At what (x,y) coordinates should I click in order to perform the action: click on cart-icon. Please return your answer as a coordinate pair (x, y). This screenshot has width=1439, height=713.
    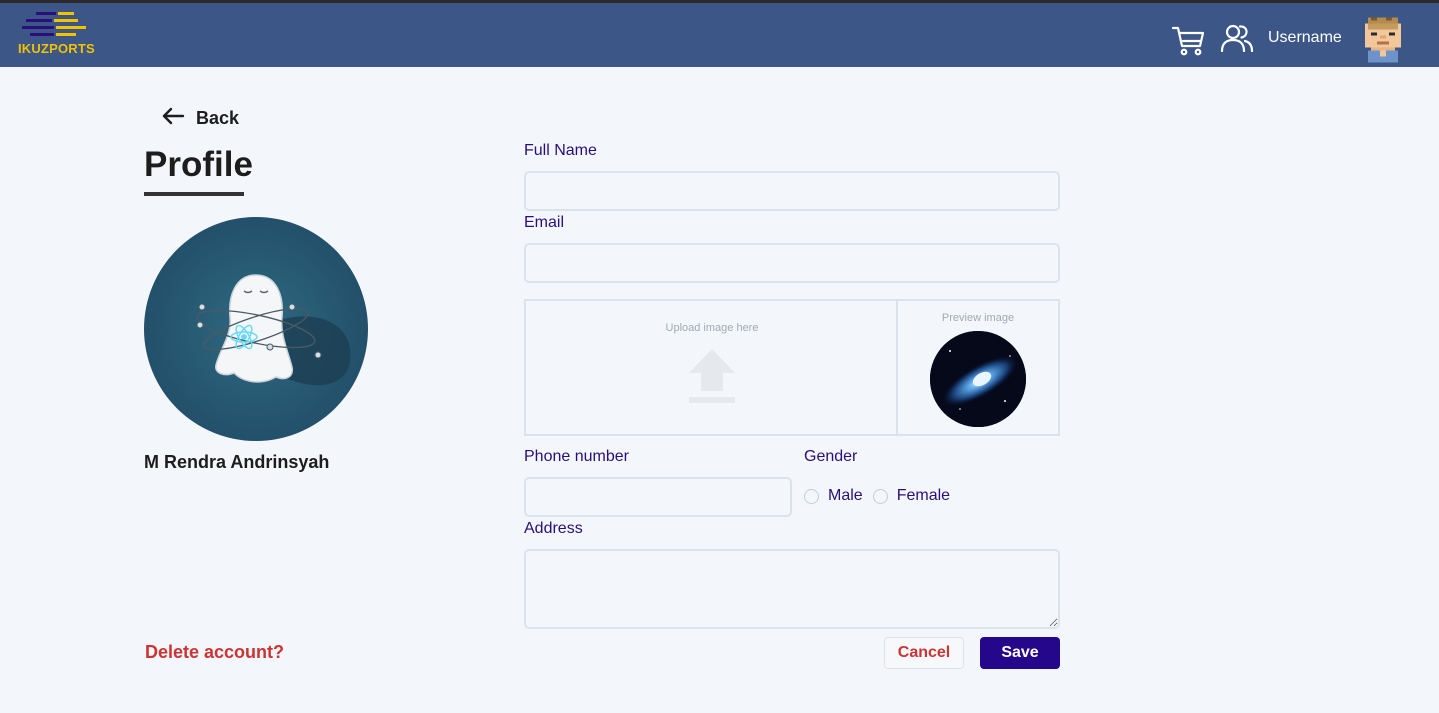
    Looking at the image, I should click on (1188, 40).